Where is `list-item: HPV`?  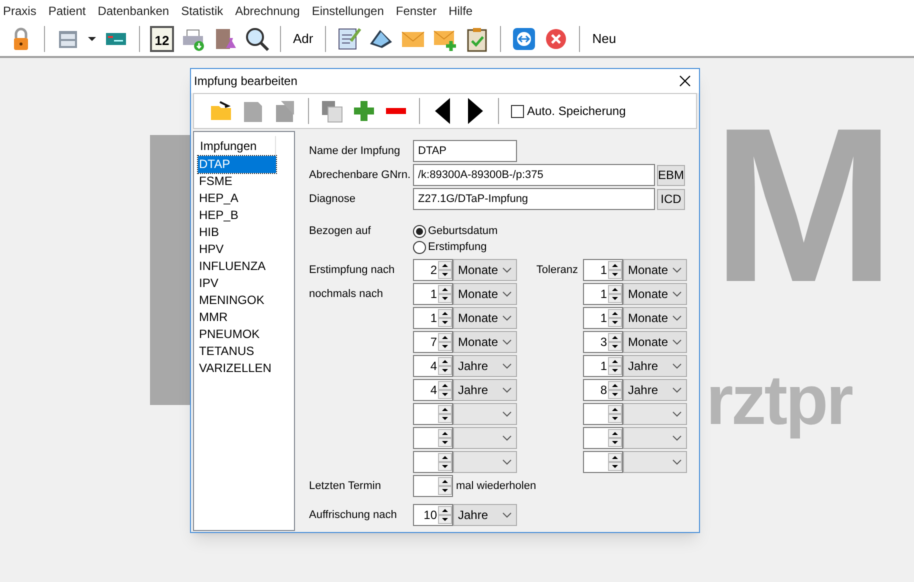
list-item: HPV is located at coordinates (237, 249).